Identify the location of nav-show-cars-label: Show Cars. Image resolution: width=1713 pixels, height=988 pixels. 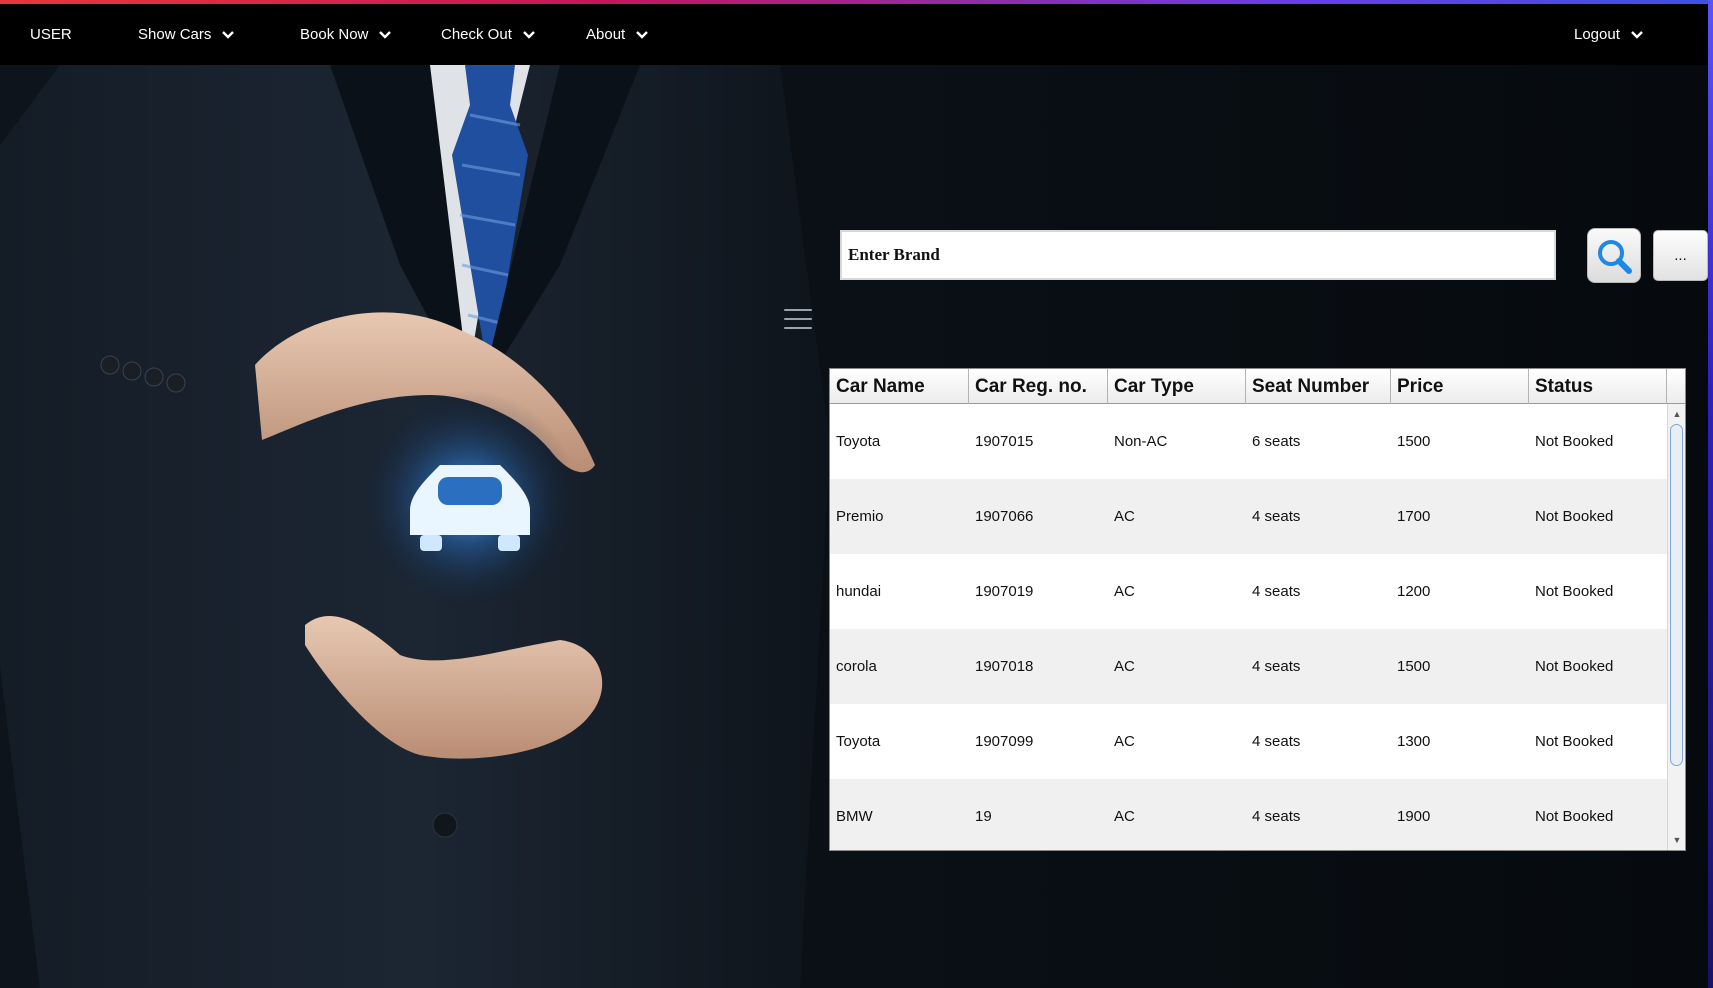
(175, 34).